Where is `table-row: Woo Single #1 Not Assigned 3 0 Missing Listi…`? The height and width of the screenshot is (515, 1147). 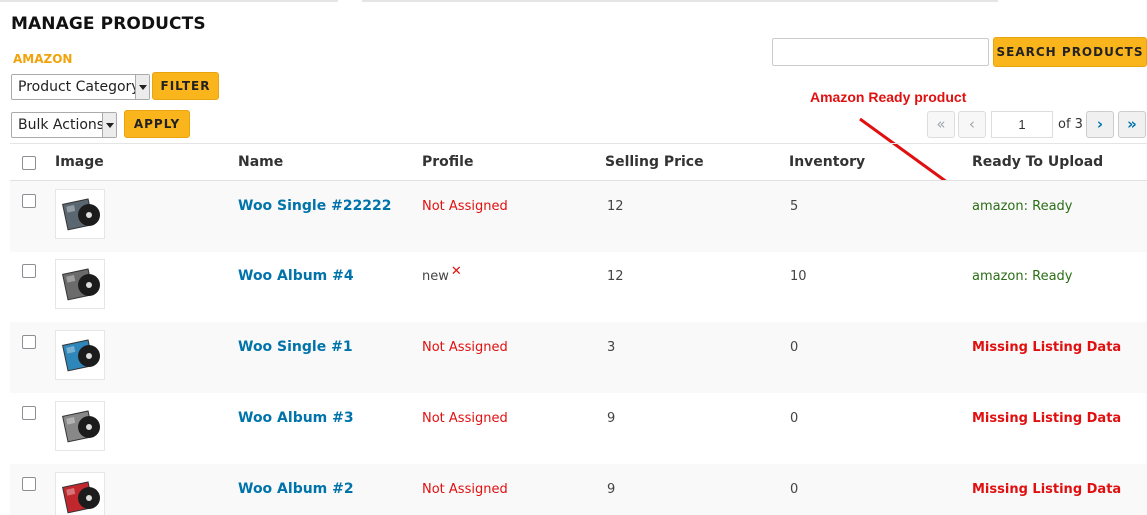
table-row: Woo Single #1 Not Assigned 3 0 Missing Listi… is located at coordinates (578, 357).